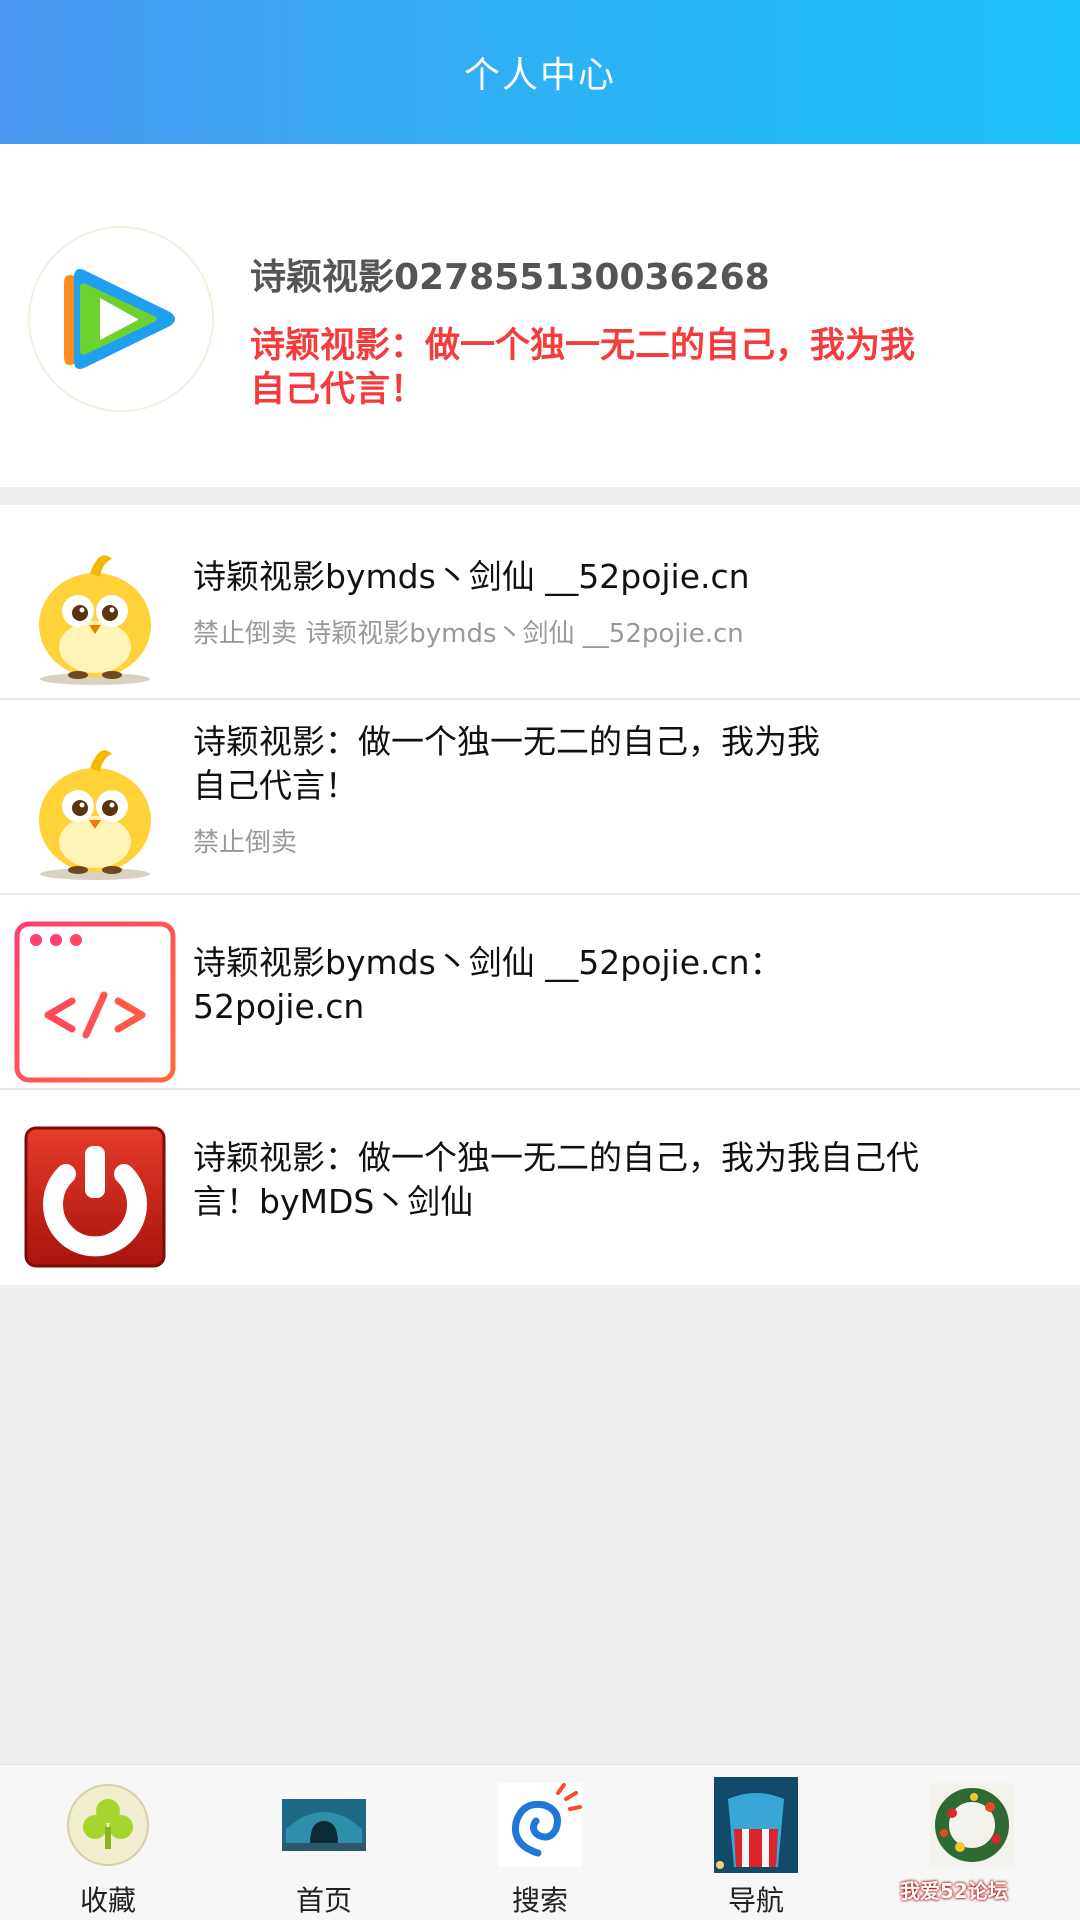 Image resolution: width=1080 pixels, height=1920 pixels. What do you see at coordinates (324, 1825) in the screenshot?
I see `tunnel-icon` at bounding box center [324, 1825].